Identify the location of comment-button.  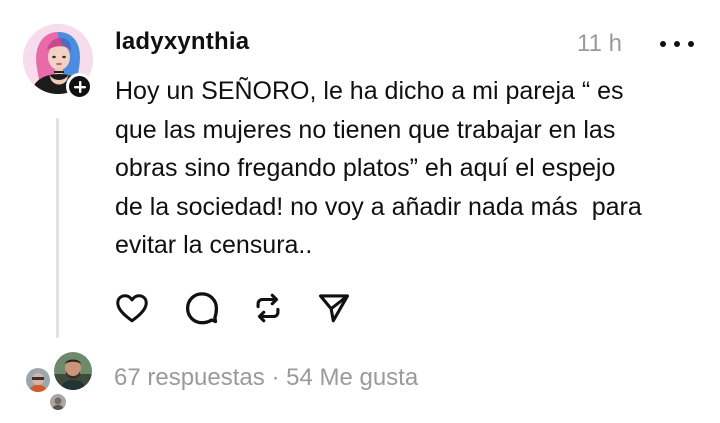
(202, 308).